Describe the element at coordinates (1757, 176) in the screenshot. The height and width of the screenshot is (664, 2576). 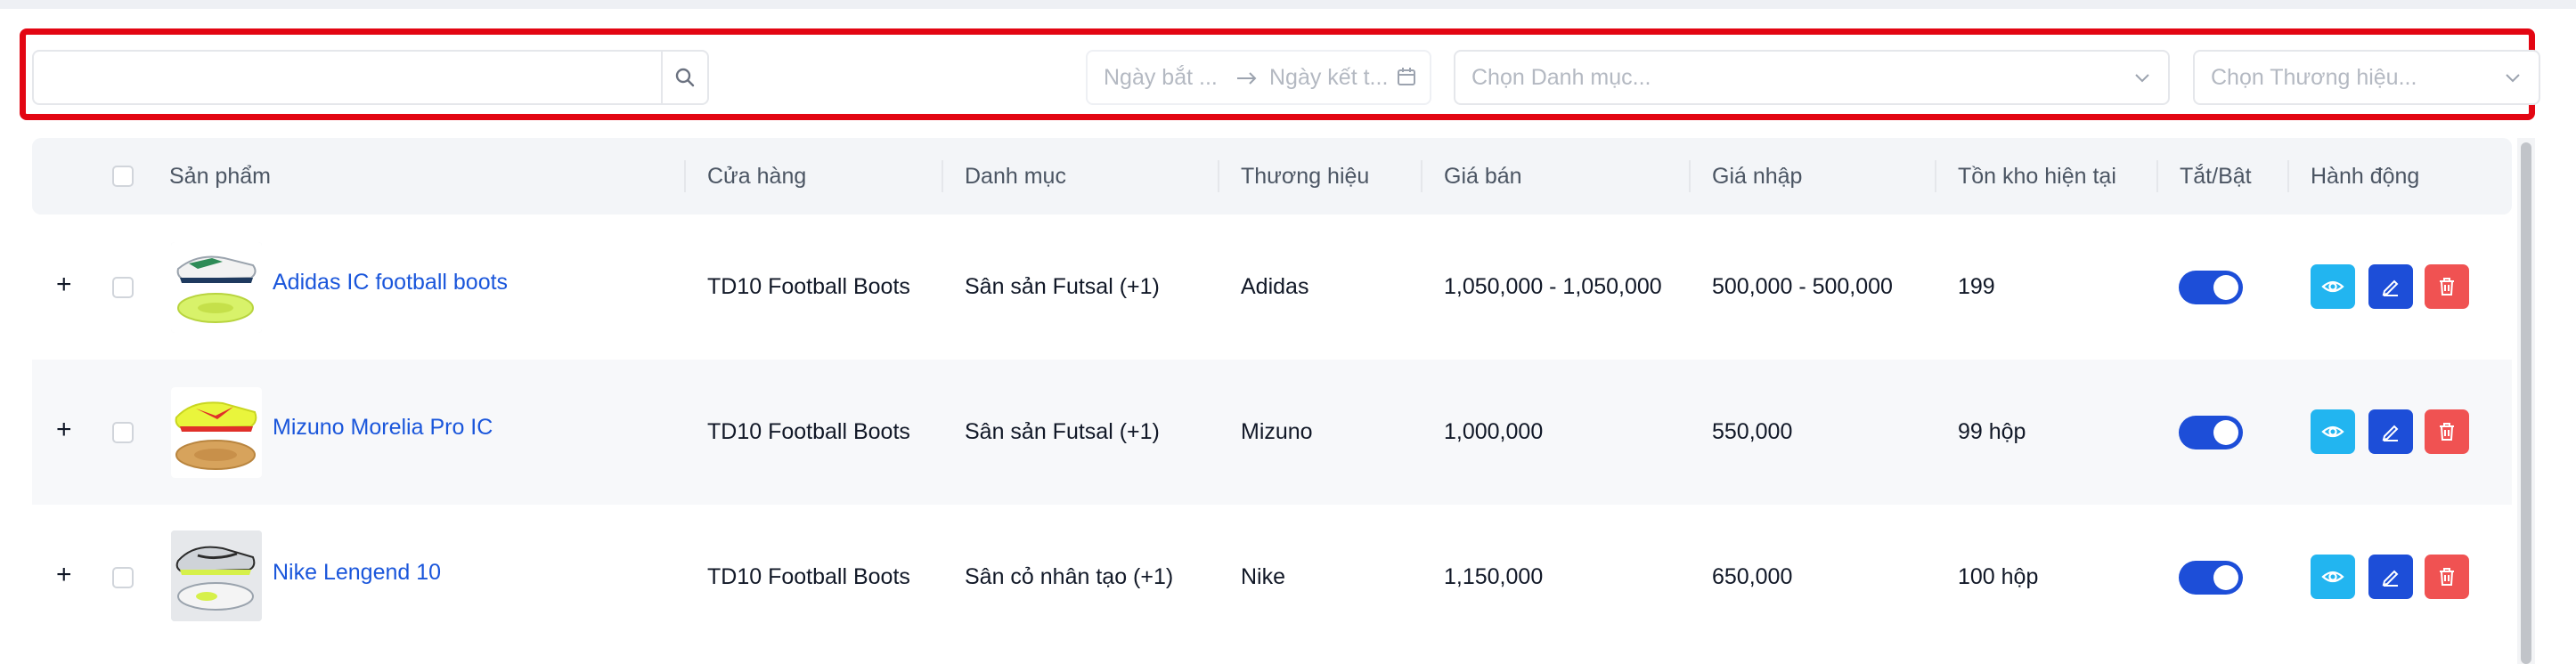
I see `column-header-cost: Giá nhập` at that location.